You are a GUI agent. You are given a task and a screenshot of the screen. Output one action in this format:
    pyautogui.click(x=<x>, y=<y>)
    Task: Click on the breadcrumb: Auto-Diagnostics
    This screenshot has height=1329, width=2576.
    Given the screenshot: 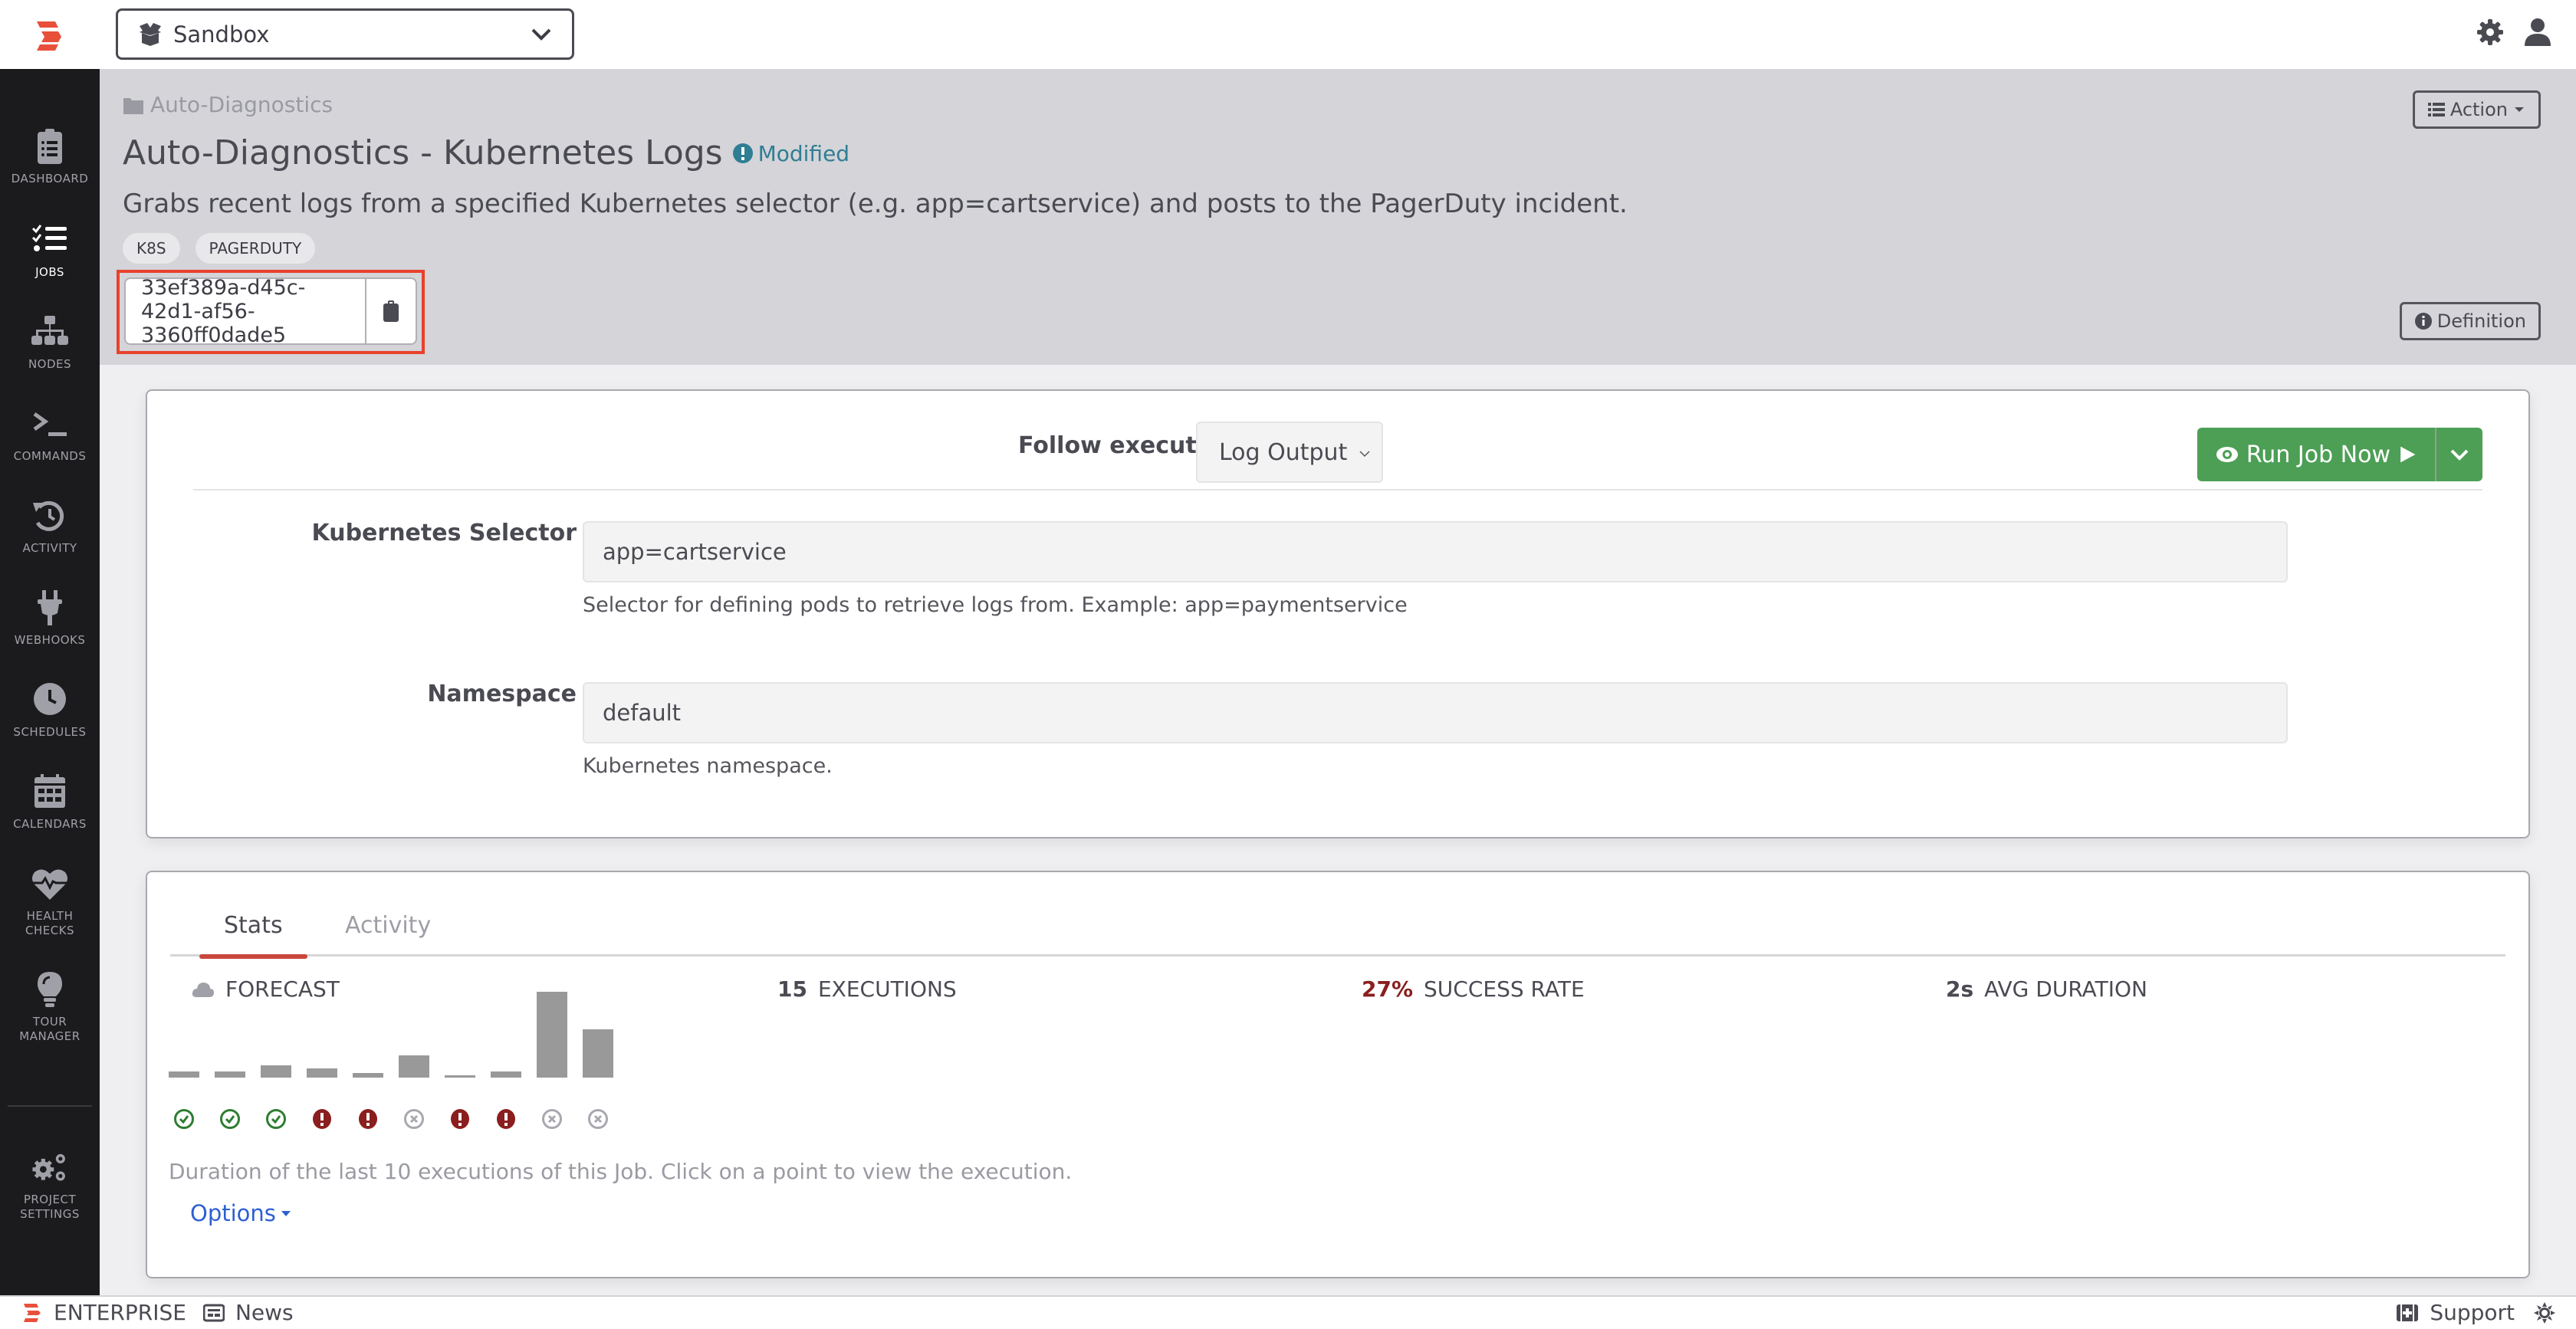 What is the action you would take?
    pyautogui.click(x=228, y=104)
    